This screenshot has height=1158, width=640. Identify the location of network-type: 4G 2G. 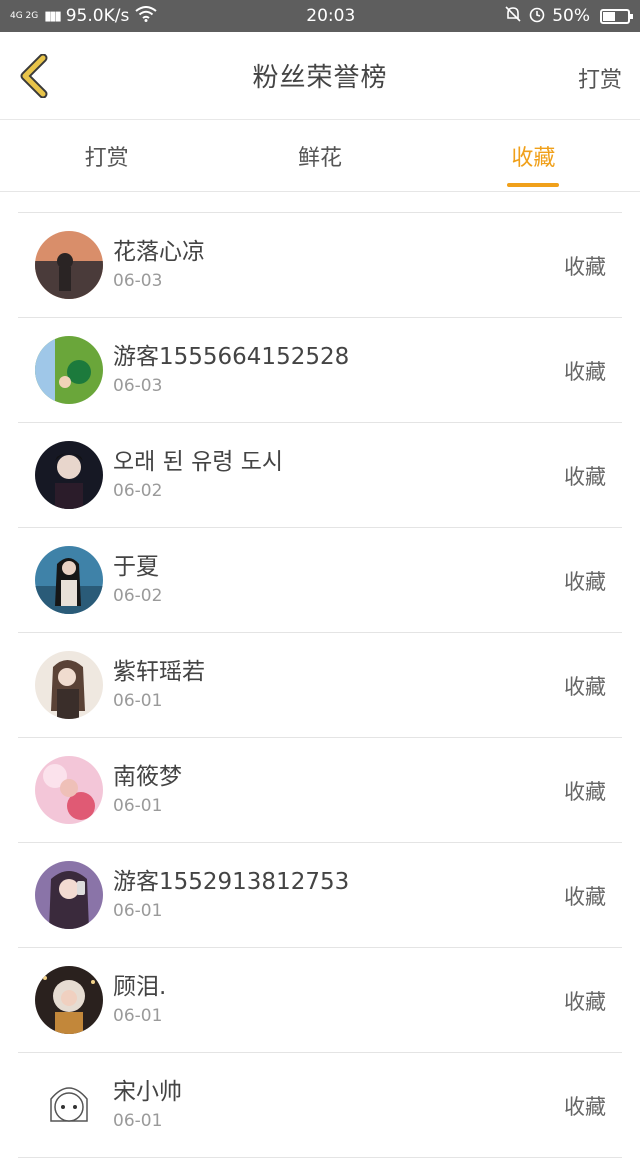
(24, 15).